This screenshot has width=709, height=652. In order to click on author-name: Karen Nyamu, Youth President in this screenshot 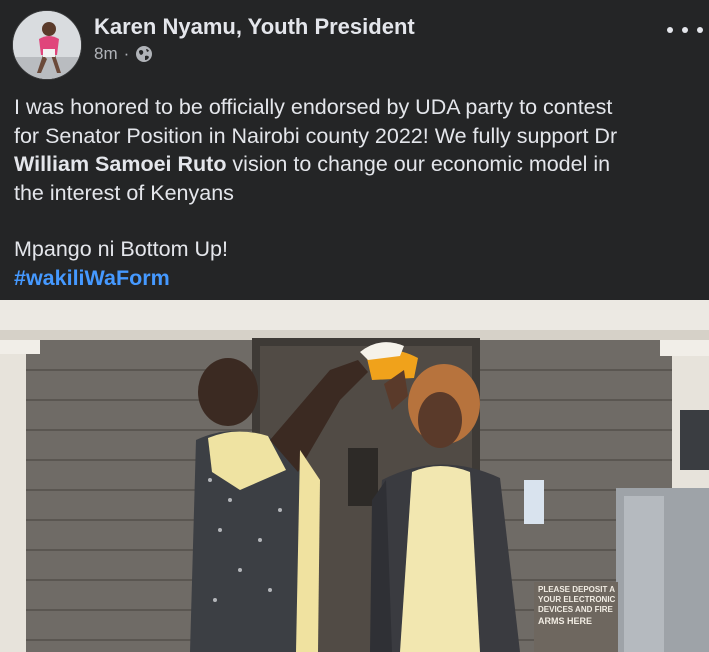, I will do `click(254, 27)`.